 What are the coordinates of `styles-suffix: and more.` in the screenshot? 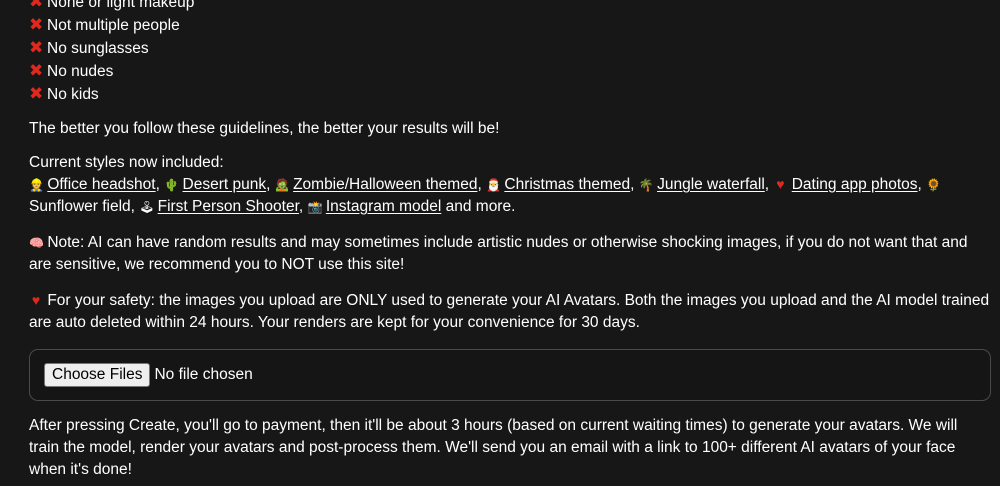 It's located at (480, 206).